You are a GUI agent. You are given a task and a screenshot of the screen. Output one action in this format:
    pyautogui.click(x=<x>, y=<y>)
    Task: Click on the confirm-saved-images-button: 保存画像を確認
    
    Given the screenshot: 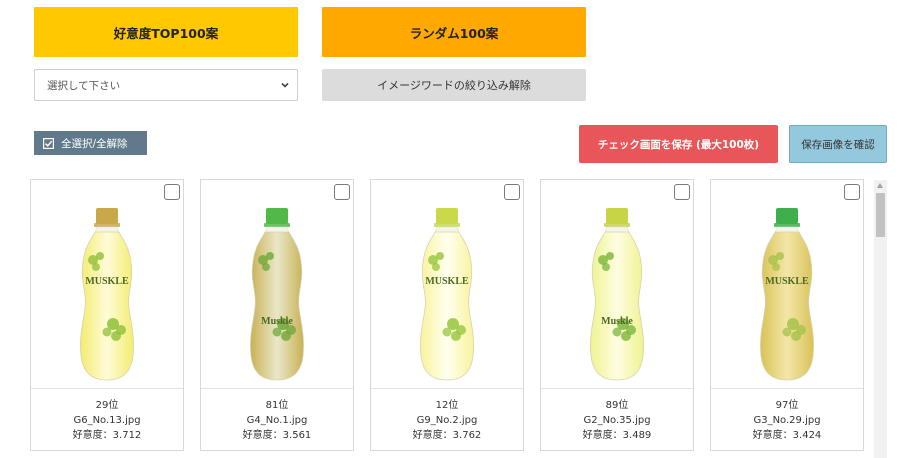 What is the action you would take?
    pyautogui.click(x=838, y=144)
    